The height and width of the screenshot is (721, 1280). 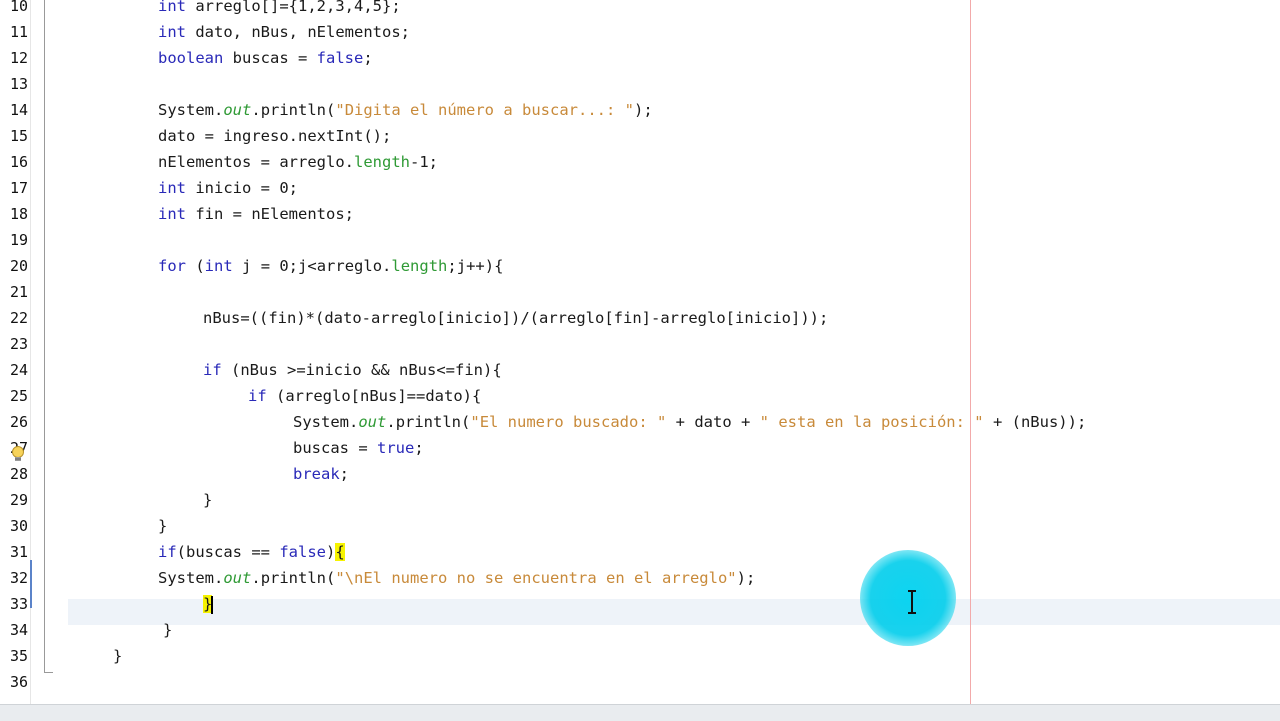 What do you see at coordinates (18, 188) in the screenshot?
I see `line-number: 17` at bounding box center [18, 188].